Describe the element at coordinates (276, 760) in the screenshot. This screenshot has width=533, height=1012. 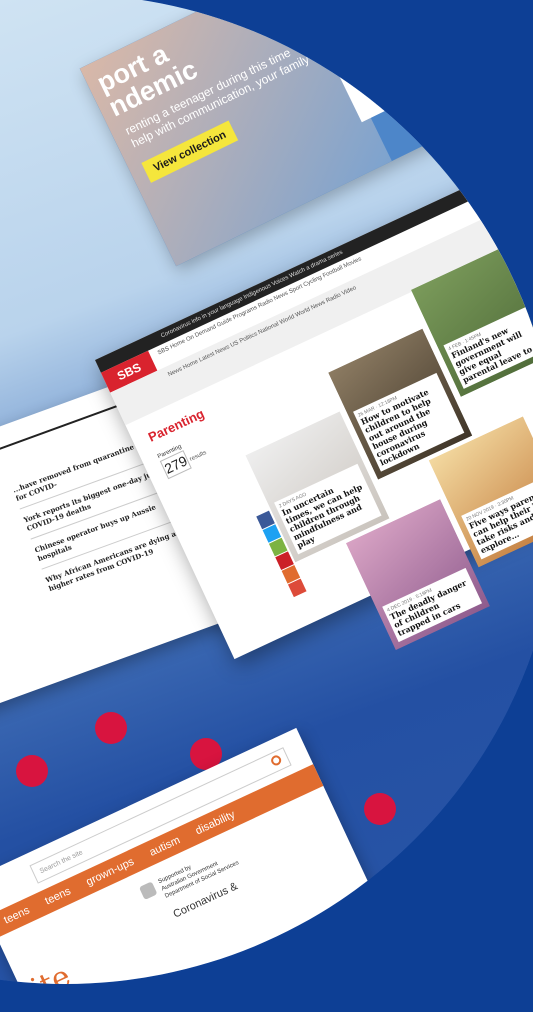
I see `search-icon` at that location.